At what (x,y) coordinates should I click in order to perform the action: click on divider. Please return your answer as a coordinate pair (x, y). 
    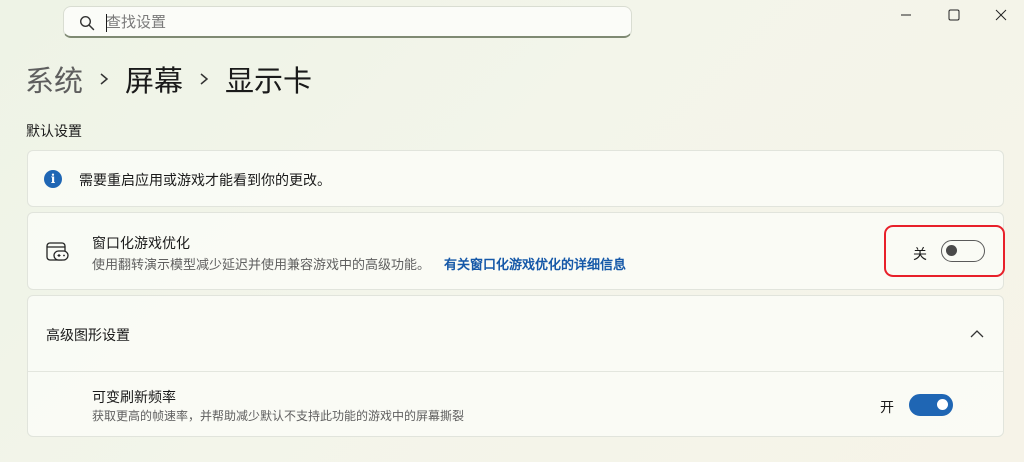
    Looking at the image, I should click on (515, 371).